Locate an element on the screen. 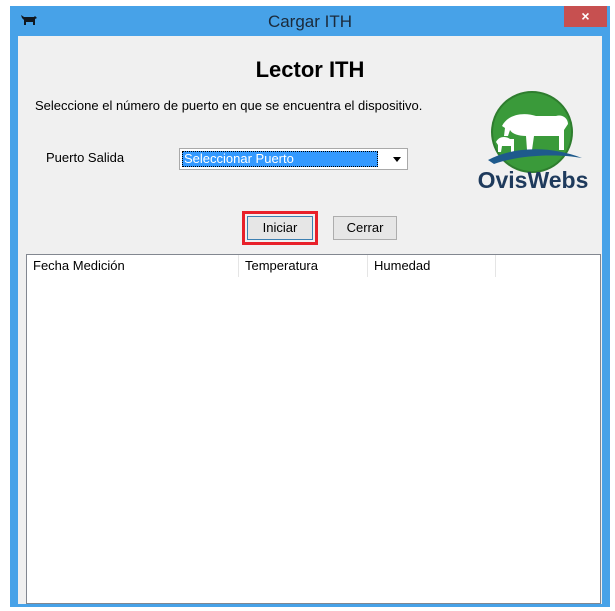 The height and width of the screenshot is (611, 615). title-bar: Cargar ITH × is located at coordinates (310, 20).